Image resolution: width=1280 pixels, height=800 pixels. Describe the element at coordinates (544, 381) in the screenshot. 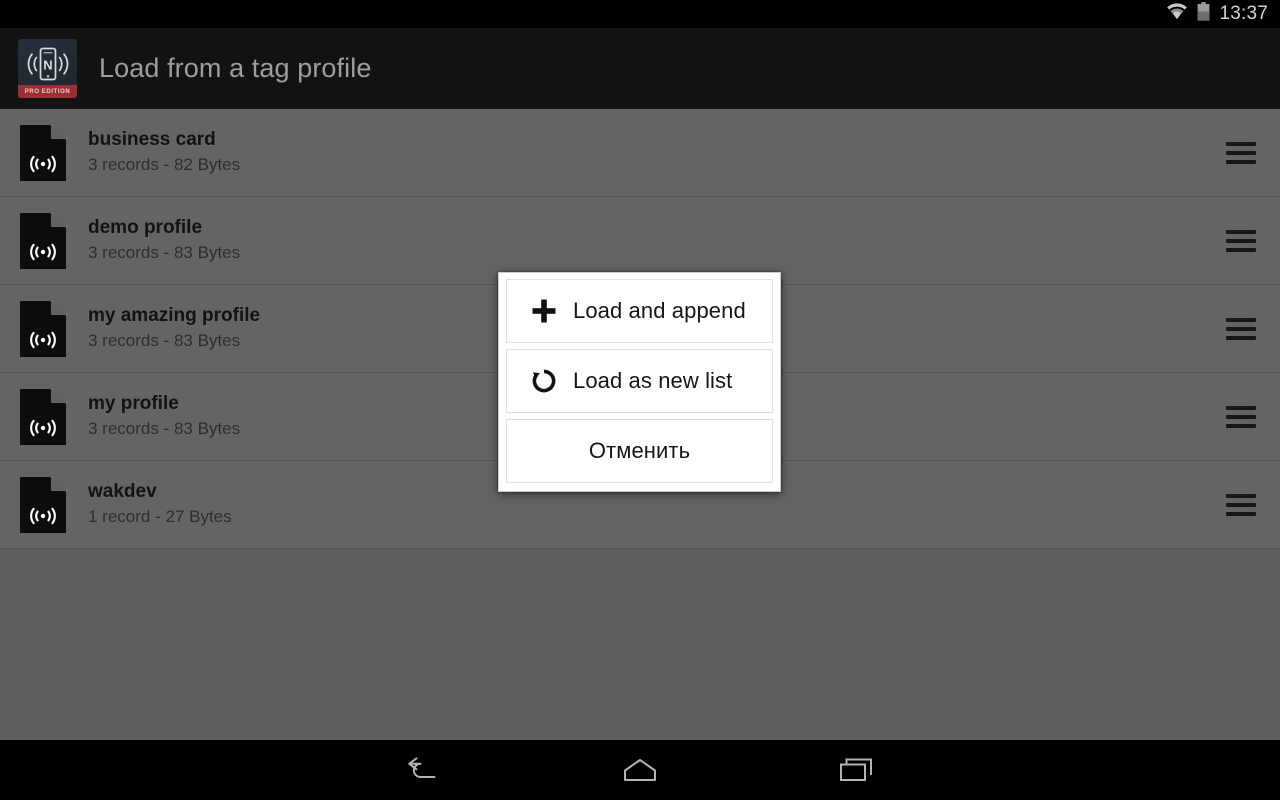

I see `rotate-refresh-icon` at that location.